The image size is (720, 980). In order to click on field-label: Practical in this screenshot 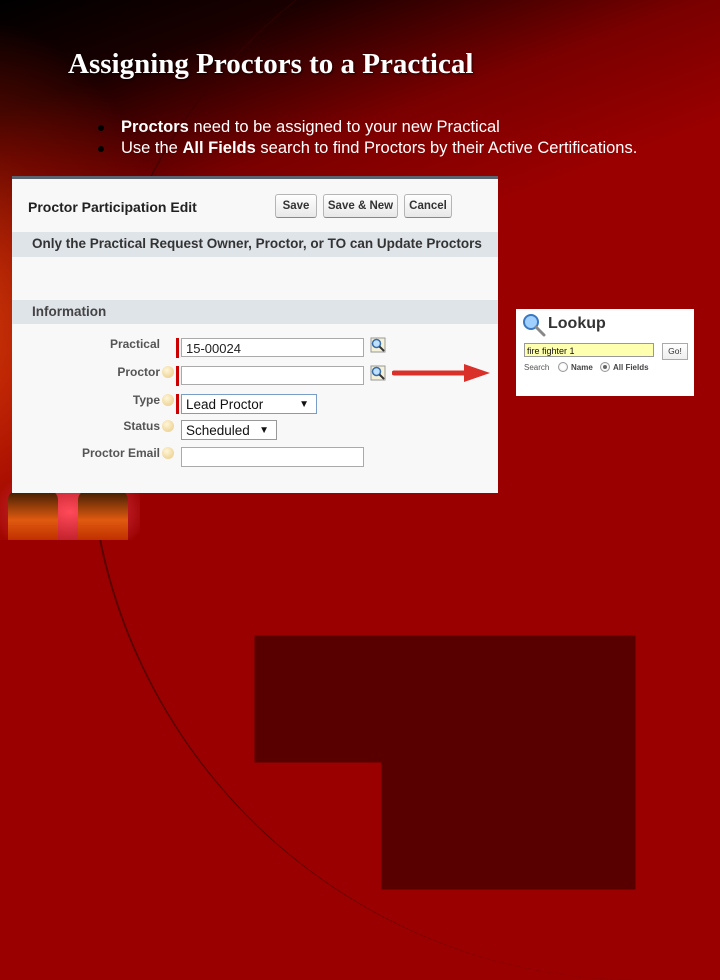, I will do `click(134, 344)`.